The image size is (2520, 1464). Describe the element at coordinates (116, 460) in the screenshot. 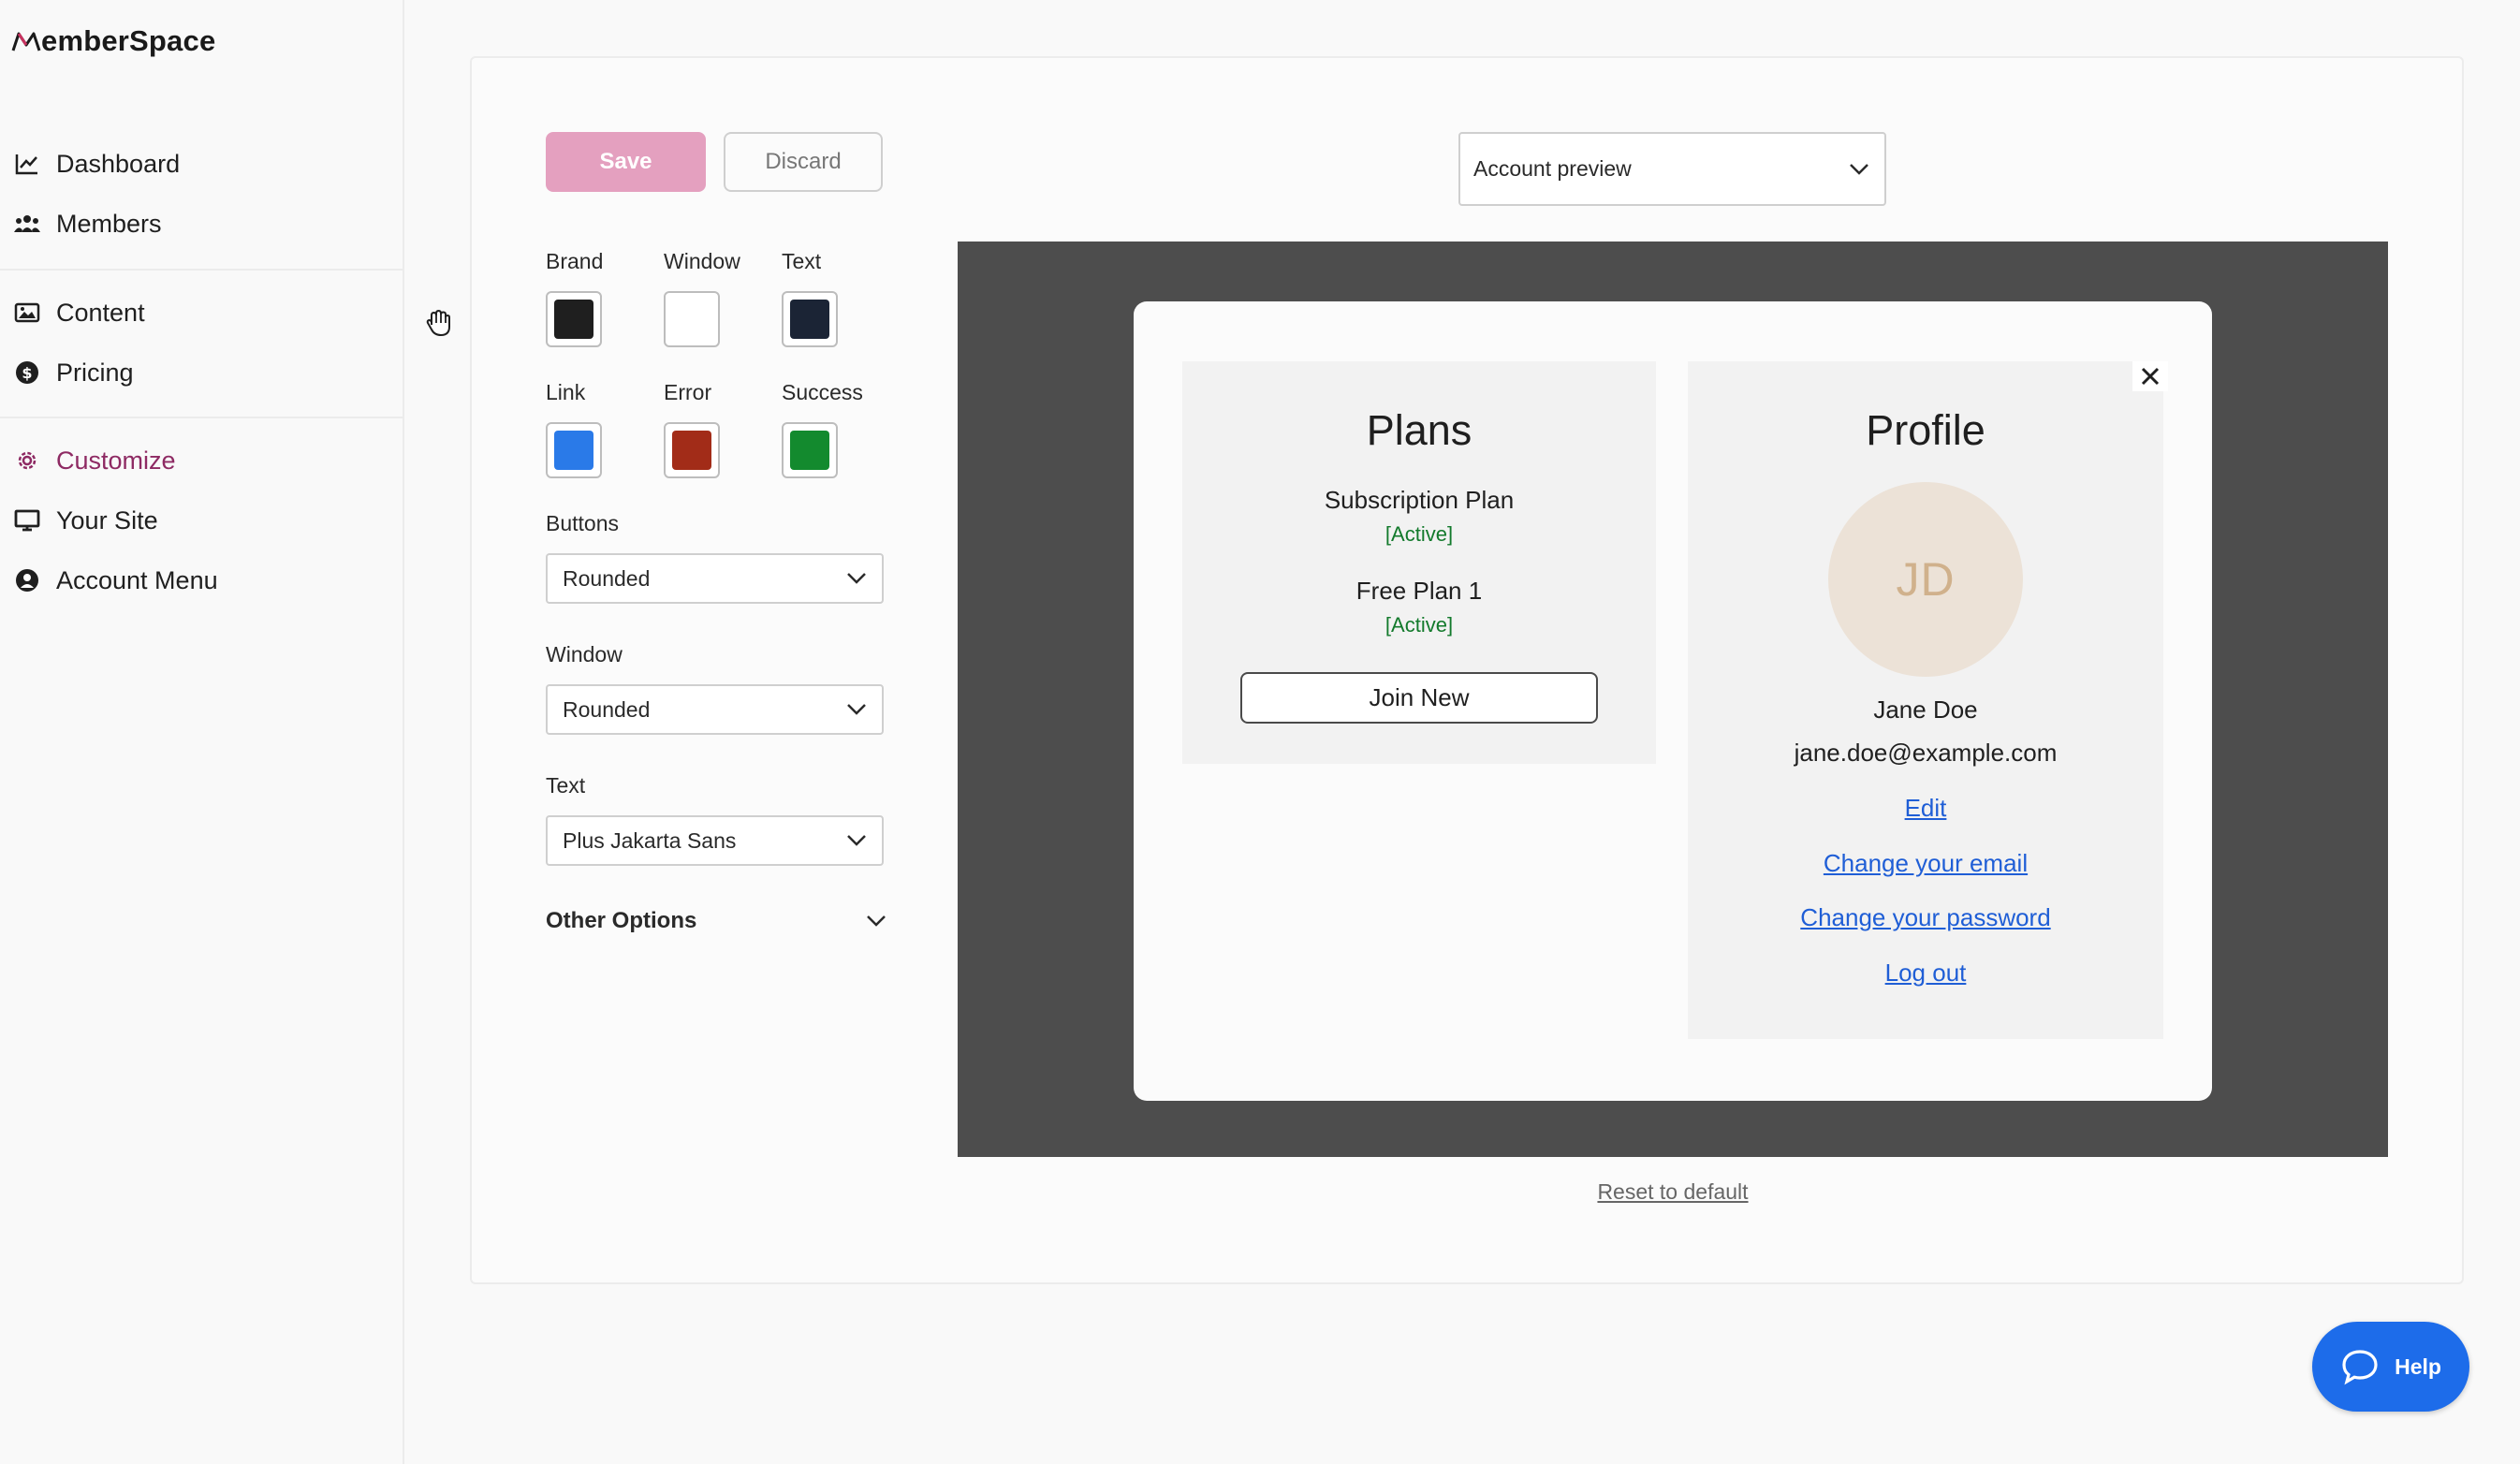

I see `sidebar-item-label: Customize` at that location.